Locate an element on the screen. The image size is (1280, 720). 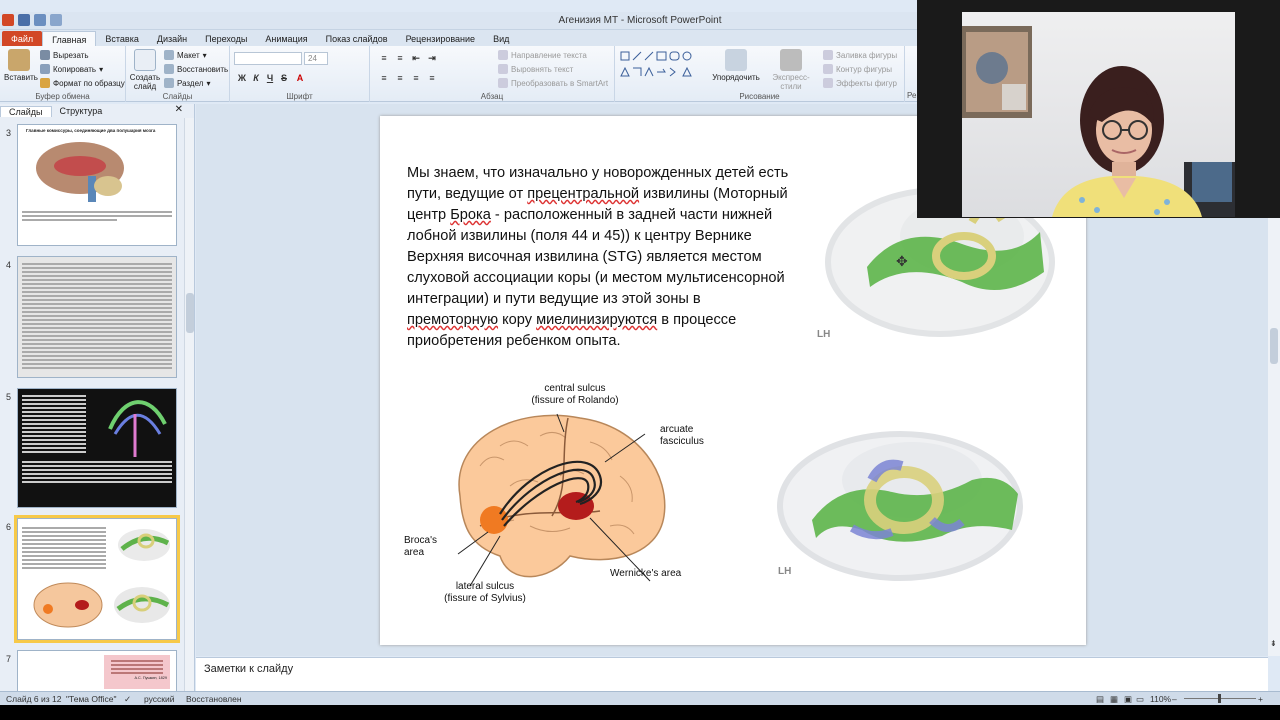
smartart-button: Преобразовать в SmartArt is located at coordinates (553, 83).